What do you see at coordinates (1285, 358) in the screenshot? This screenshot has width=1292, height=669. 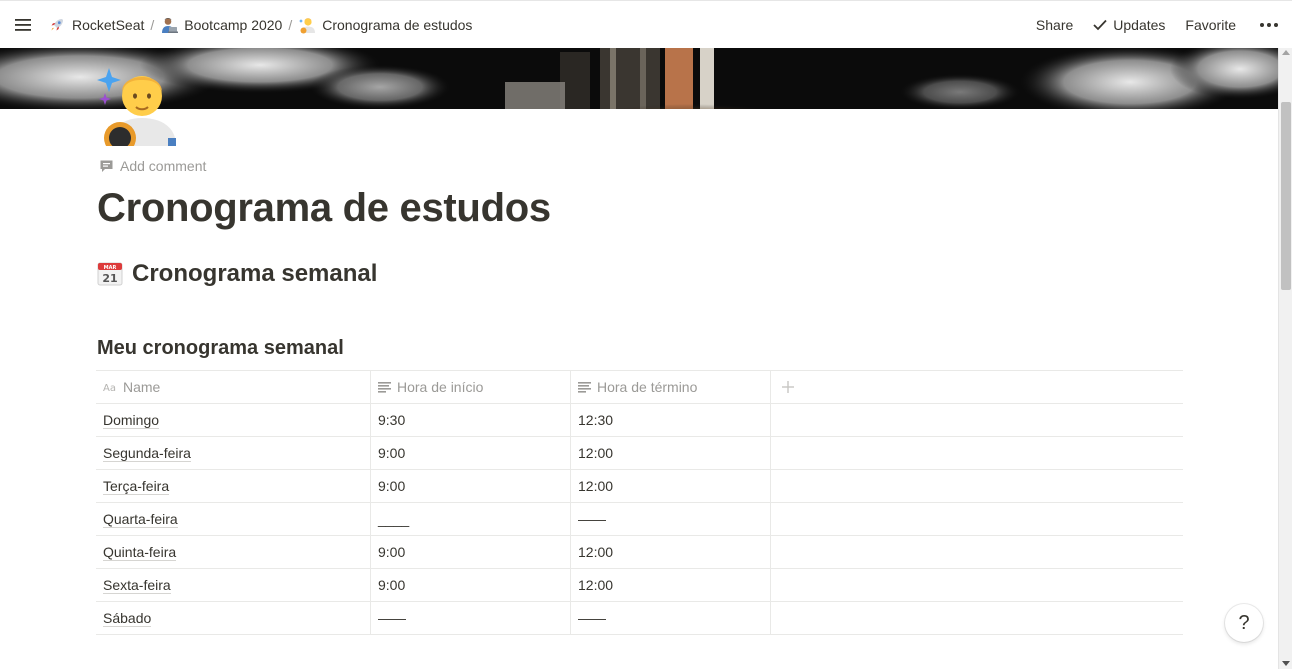 I see `vertical-scrollbar` at bounding box center [1285, 358].